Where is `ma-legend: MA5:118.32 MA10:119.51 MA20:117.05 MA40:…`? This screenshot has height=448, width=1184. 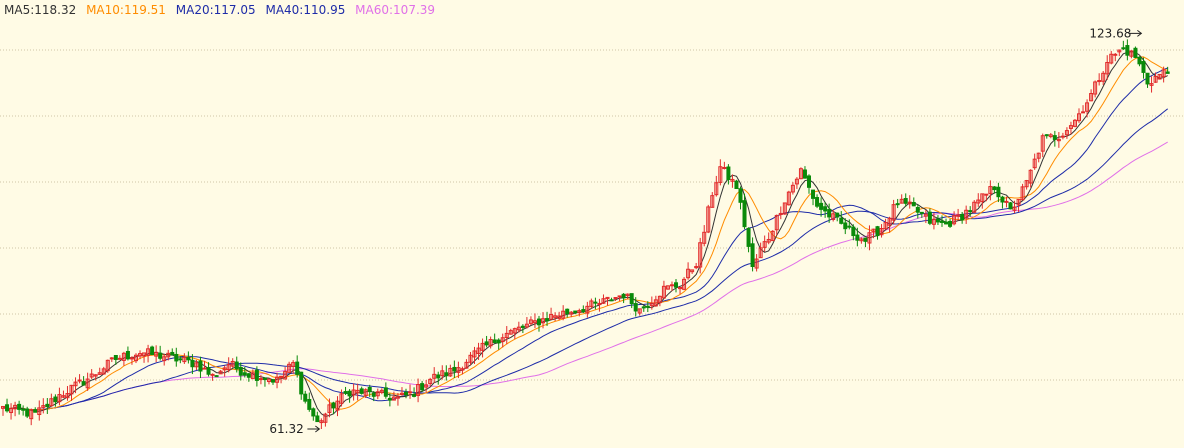 ma-legend: MA5:118.32 MA10:119.51 MA20:117.05 MA40:… is located at coordinates (222, 10).